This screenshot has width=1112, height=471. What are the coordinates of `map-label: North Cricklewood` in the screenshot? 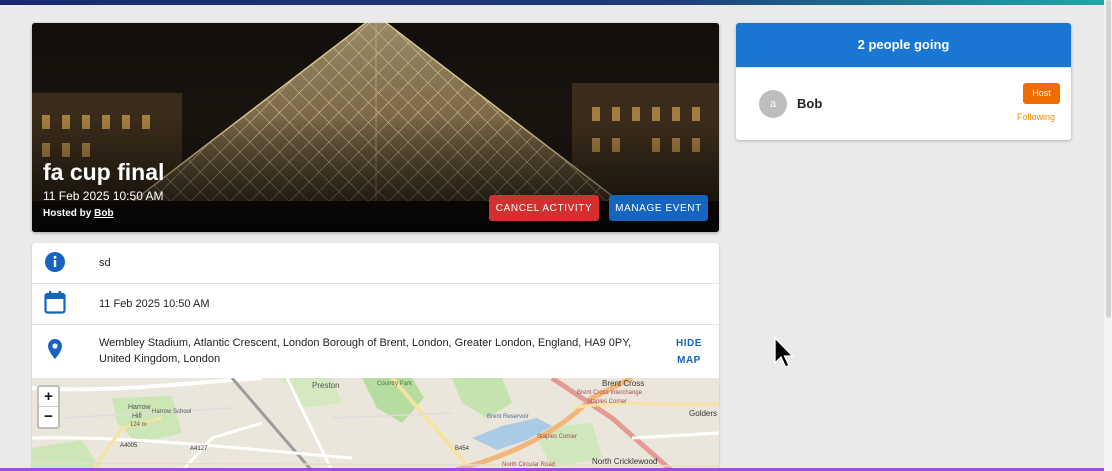 It's located at (624, 461).